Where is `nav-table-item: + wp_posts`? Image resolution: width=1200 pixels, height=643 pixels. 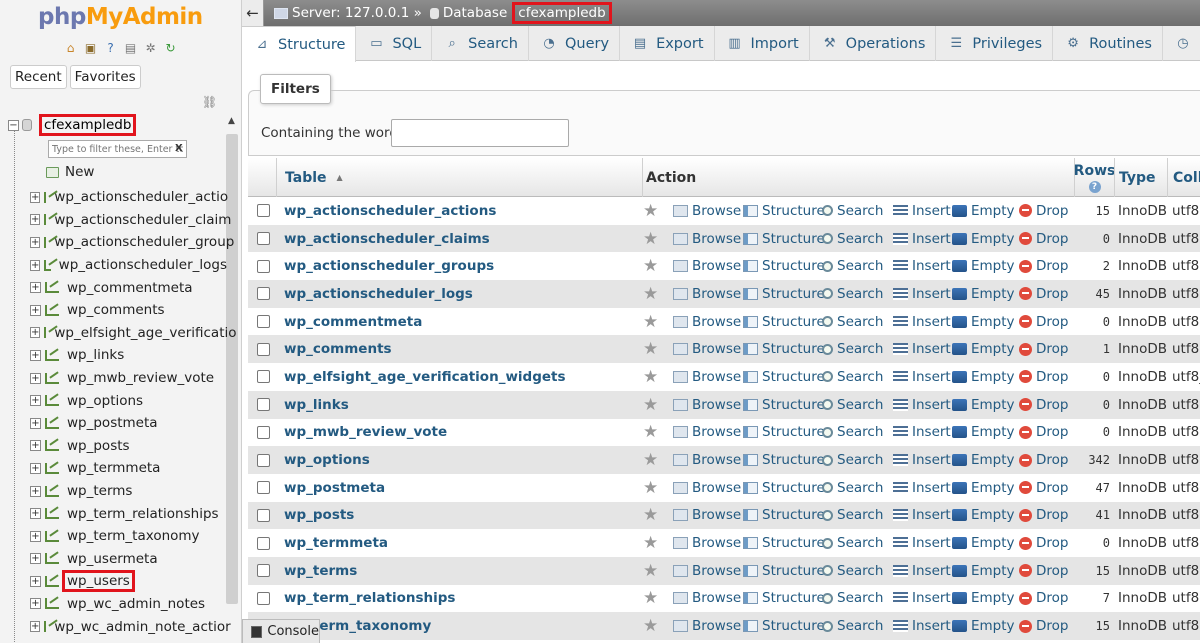
nav-table-item: + wp_posts is located at coordinates (130, 446).